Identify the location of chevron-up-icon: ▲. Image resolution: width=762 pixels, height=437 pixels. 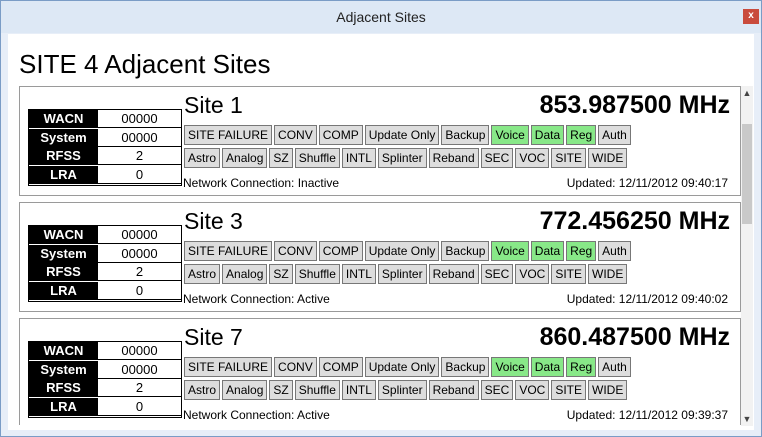
(747, 93).